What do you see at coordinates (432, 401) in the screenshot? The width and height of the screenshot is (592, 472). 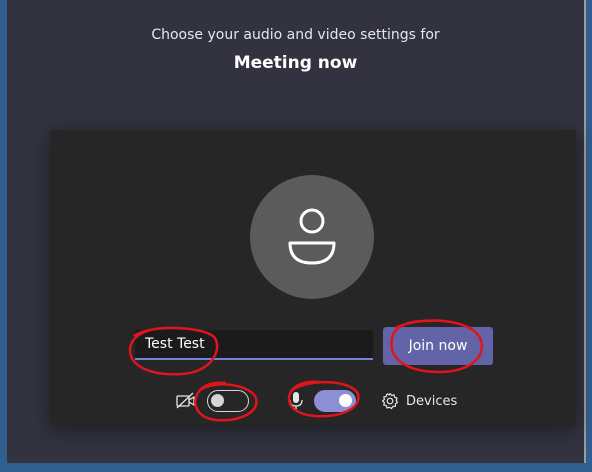 I see `devices-label: Devices` at bounding box center [432, 401].